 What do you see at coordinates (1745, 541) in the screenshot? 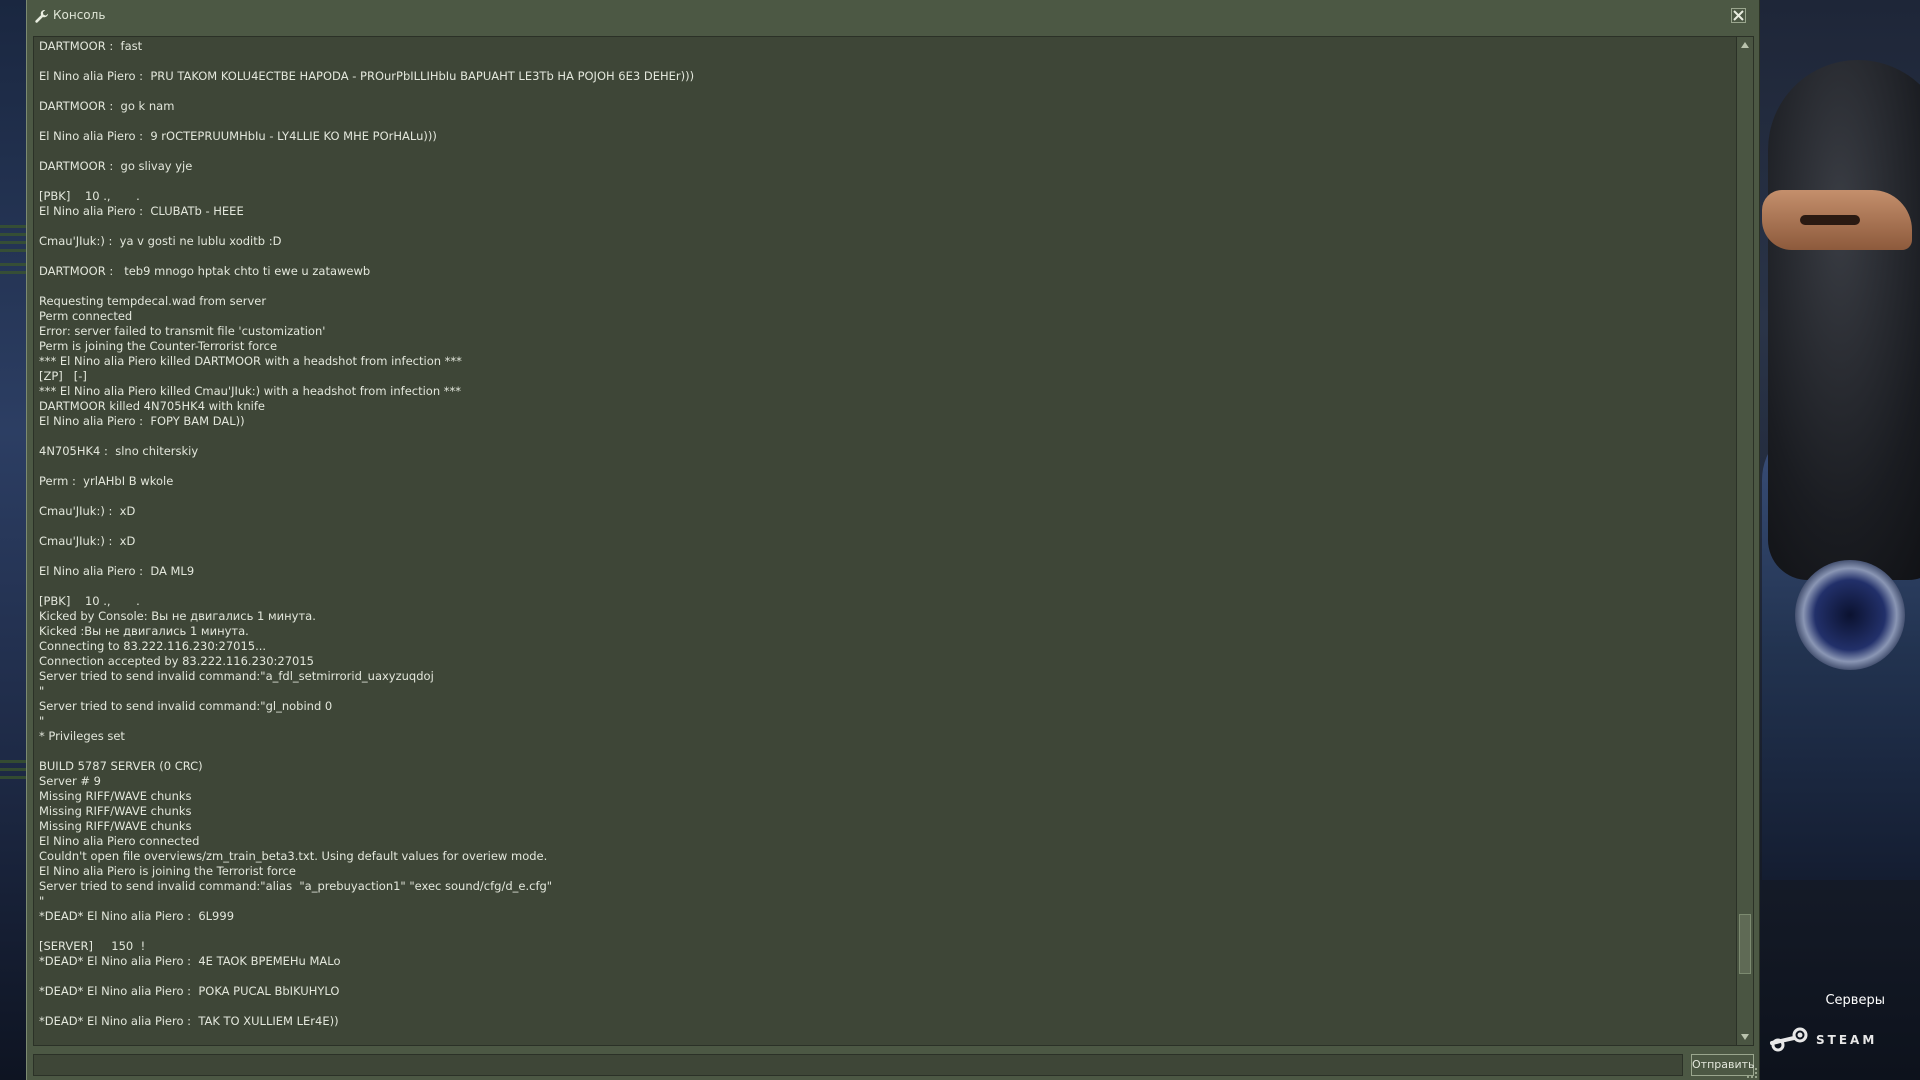
I see `scrollbar` at bounding box center [1745, 541].